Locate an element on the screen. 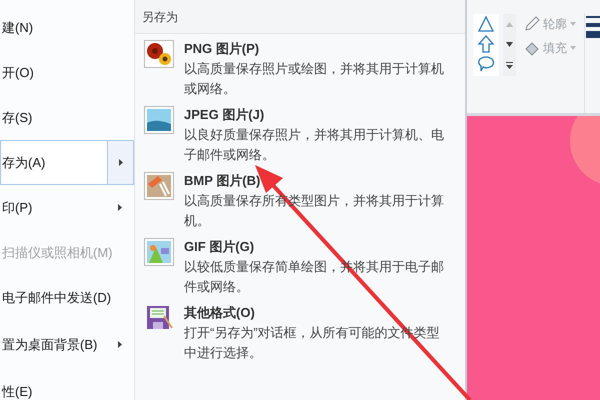 The width and height of the screenshot is (600, 400). expand-gallery-icon is located at coordinates (509, 65).